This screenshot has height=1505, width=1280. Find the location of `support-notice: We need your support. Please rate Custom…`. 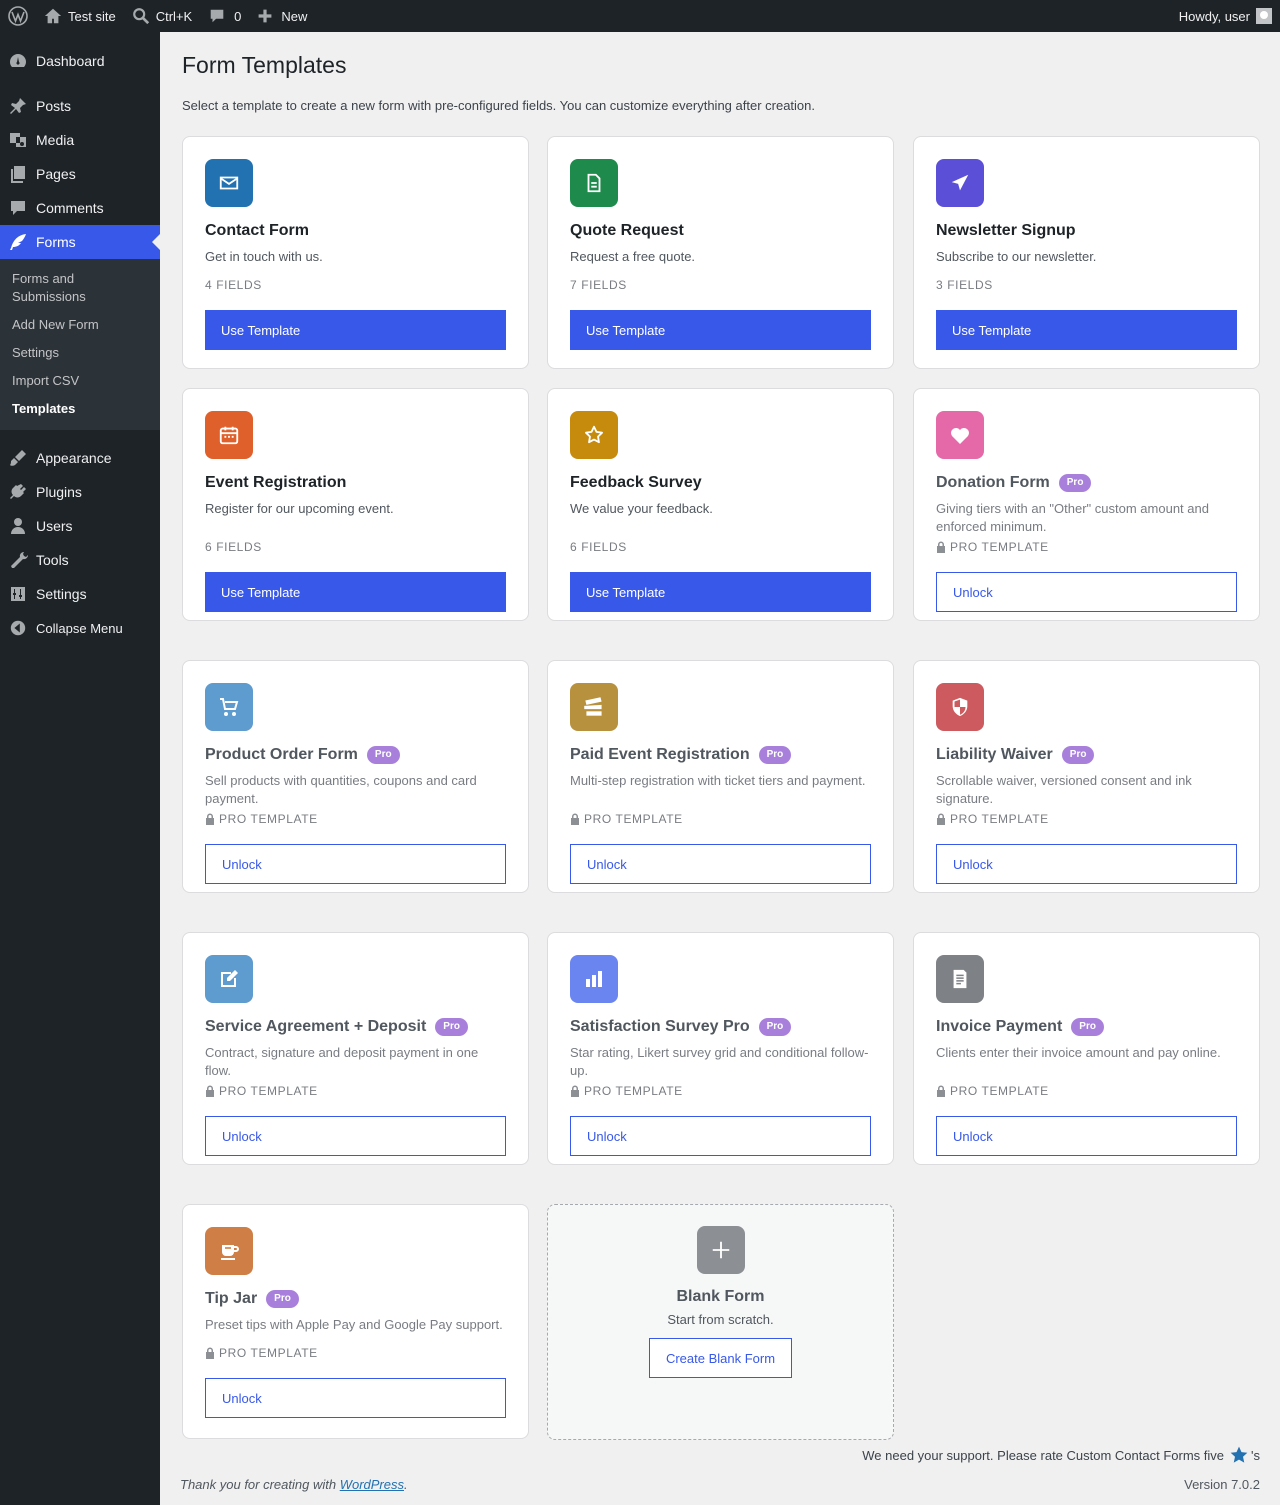

support-notice: We need your support. Please rate Custom… is located at coordinates (1061, 1455).